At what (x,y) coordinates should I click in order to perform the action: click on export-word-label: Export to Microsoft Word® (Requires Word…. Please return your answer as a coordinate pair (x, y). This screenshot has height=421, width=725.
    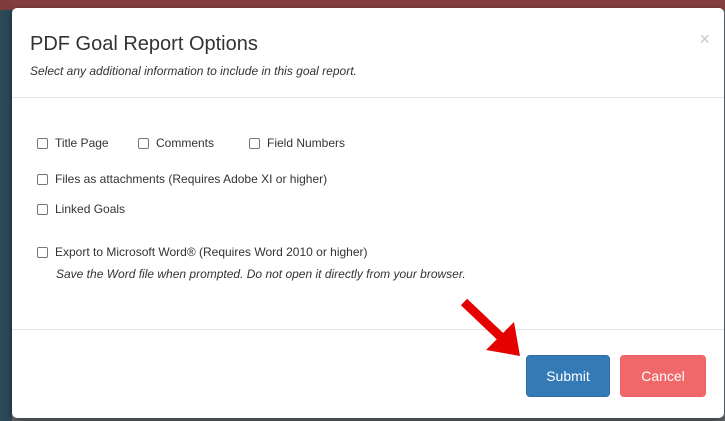
    Looking at the image, I should click on (211, 252).